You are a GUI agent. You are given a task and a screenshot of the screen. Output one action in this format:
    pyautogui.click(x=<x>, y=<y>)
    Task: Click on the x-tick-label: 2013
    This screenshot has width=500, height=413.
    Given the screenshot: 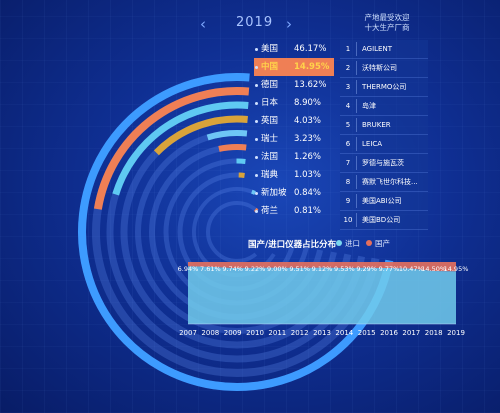 What is the action you would take?
    pyautogui.click(x=322, y=333)
    